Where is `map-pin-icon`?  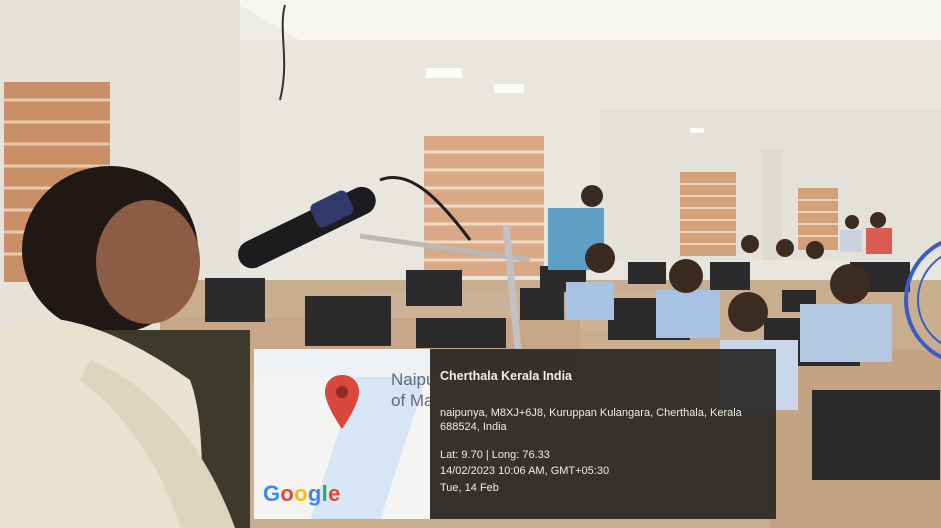
map-pin-icon is located at coordinates (342, 402).